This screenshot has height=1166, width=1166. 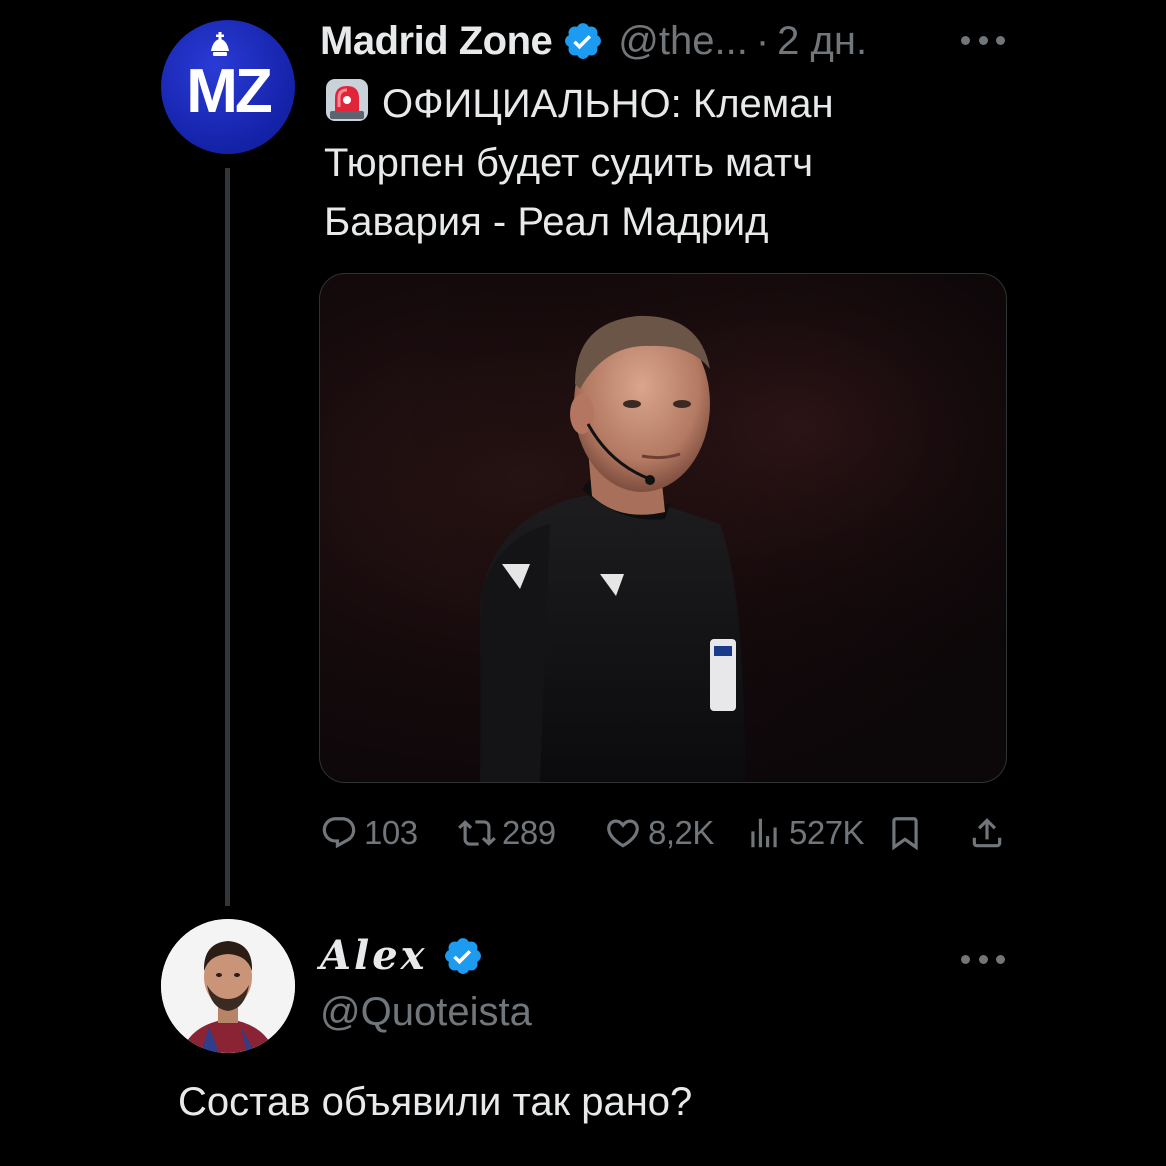 What do you see at coordinates (608, 104) in the screenshot?
I see `tweet-text-content-1: ОФИЦИАЛЬНО: Клеман` at bounding box center [608, 104].